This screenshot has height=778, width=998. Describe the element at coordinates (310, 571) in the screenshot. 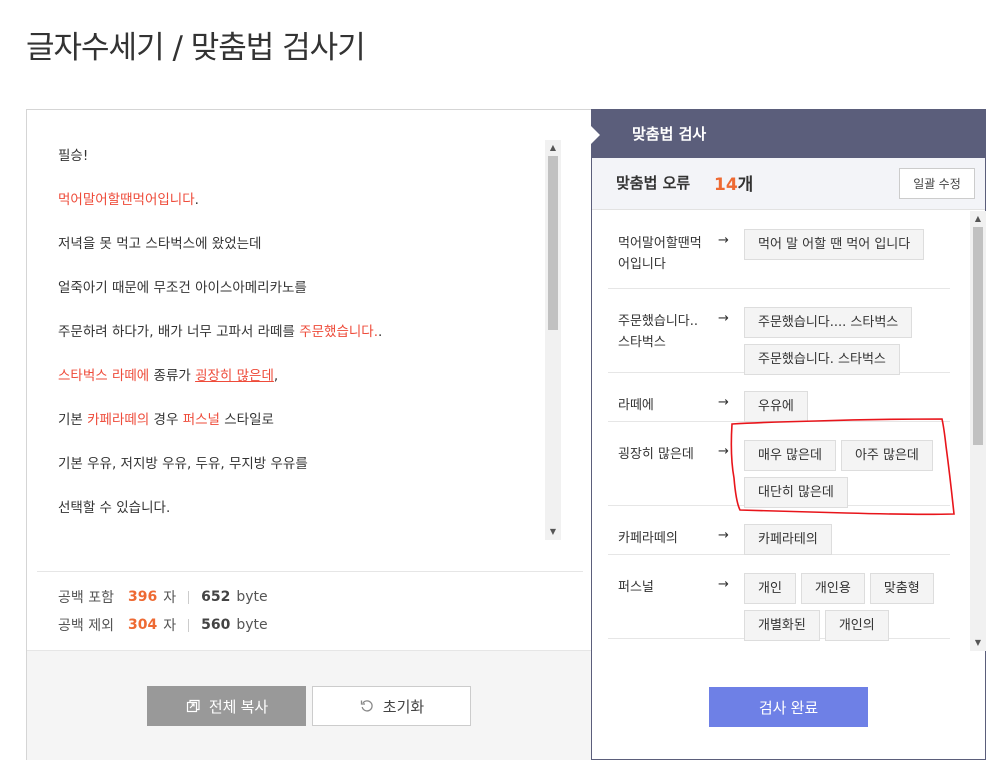

I see `count-divider` at that location.